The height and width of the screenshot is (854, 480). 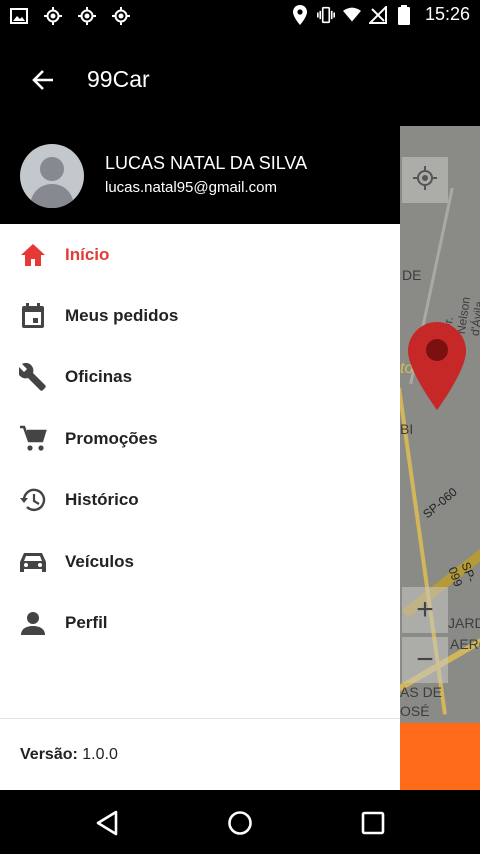 I want to click on nav-home-icon, so click(x=240, y=823).